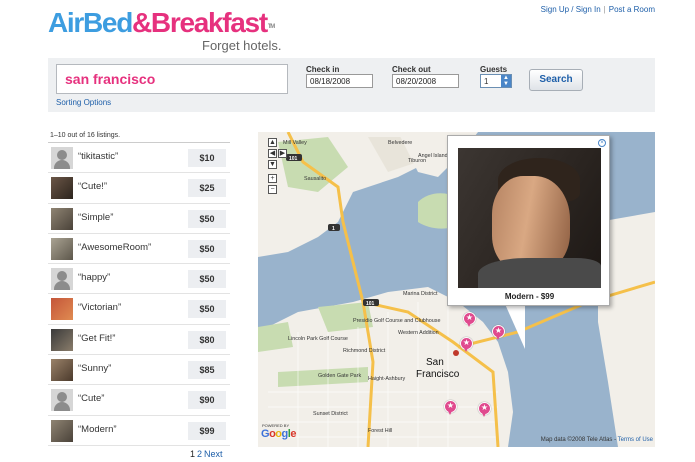  Describe the element at coordinates (272, 189) in the screenshot. I see `zoom-out-icon: −` at that location.